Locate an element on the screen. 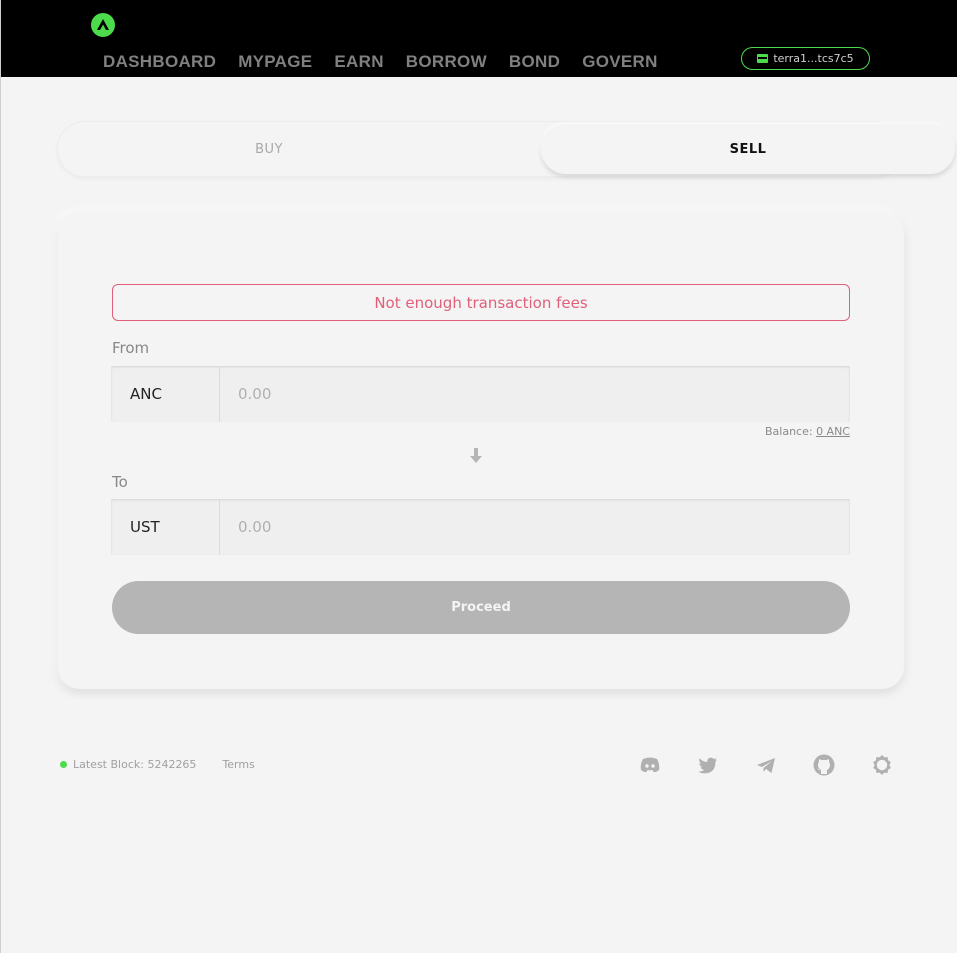  from-token-selector: ANC is located at coordinates (165, 394).